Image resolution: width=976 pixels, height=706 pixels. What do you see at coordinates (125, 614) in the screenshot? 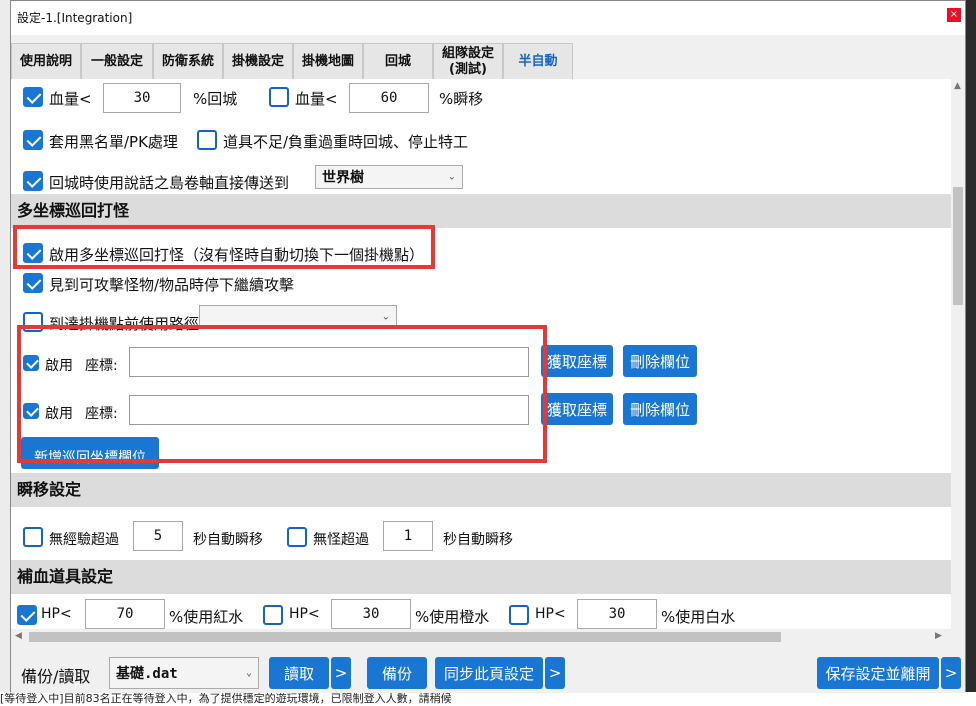
I see `red-potion-input: 70` at bounding box center [125, 614].